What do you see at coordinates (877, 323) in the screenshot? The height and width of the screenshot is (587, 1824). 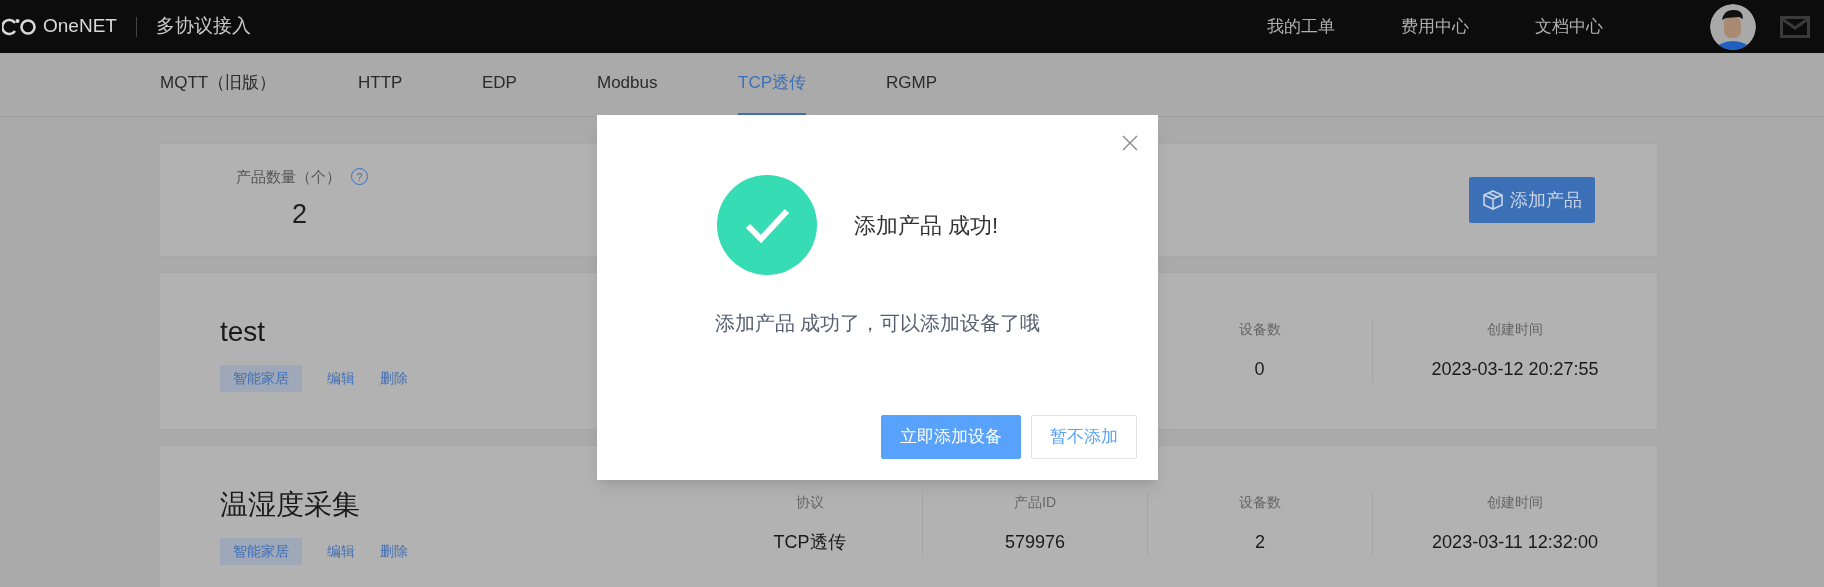 I see `dialog-message: 添加产品 成功了，可以添加设备了哦` at bounding box center [877, 323].